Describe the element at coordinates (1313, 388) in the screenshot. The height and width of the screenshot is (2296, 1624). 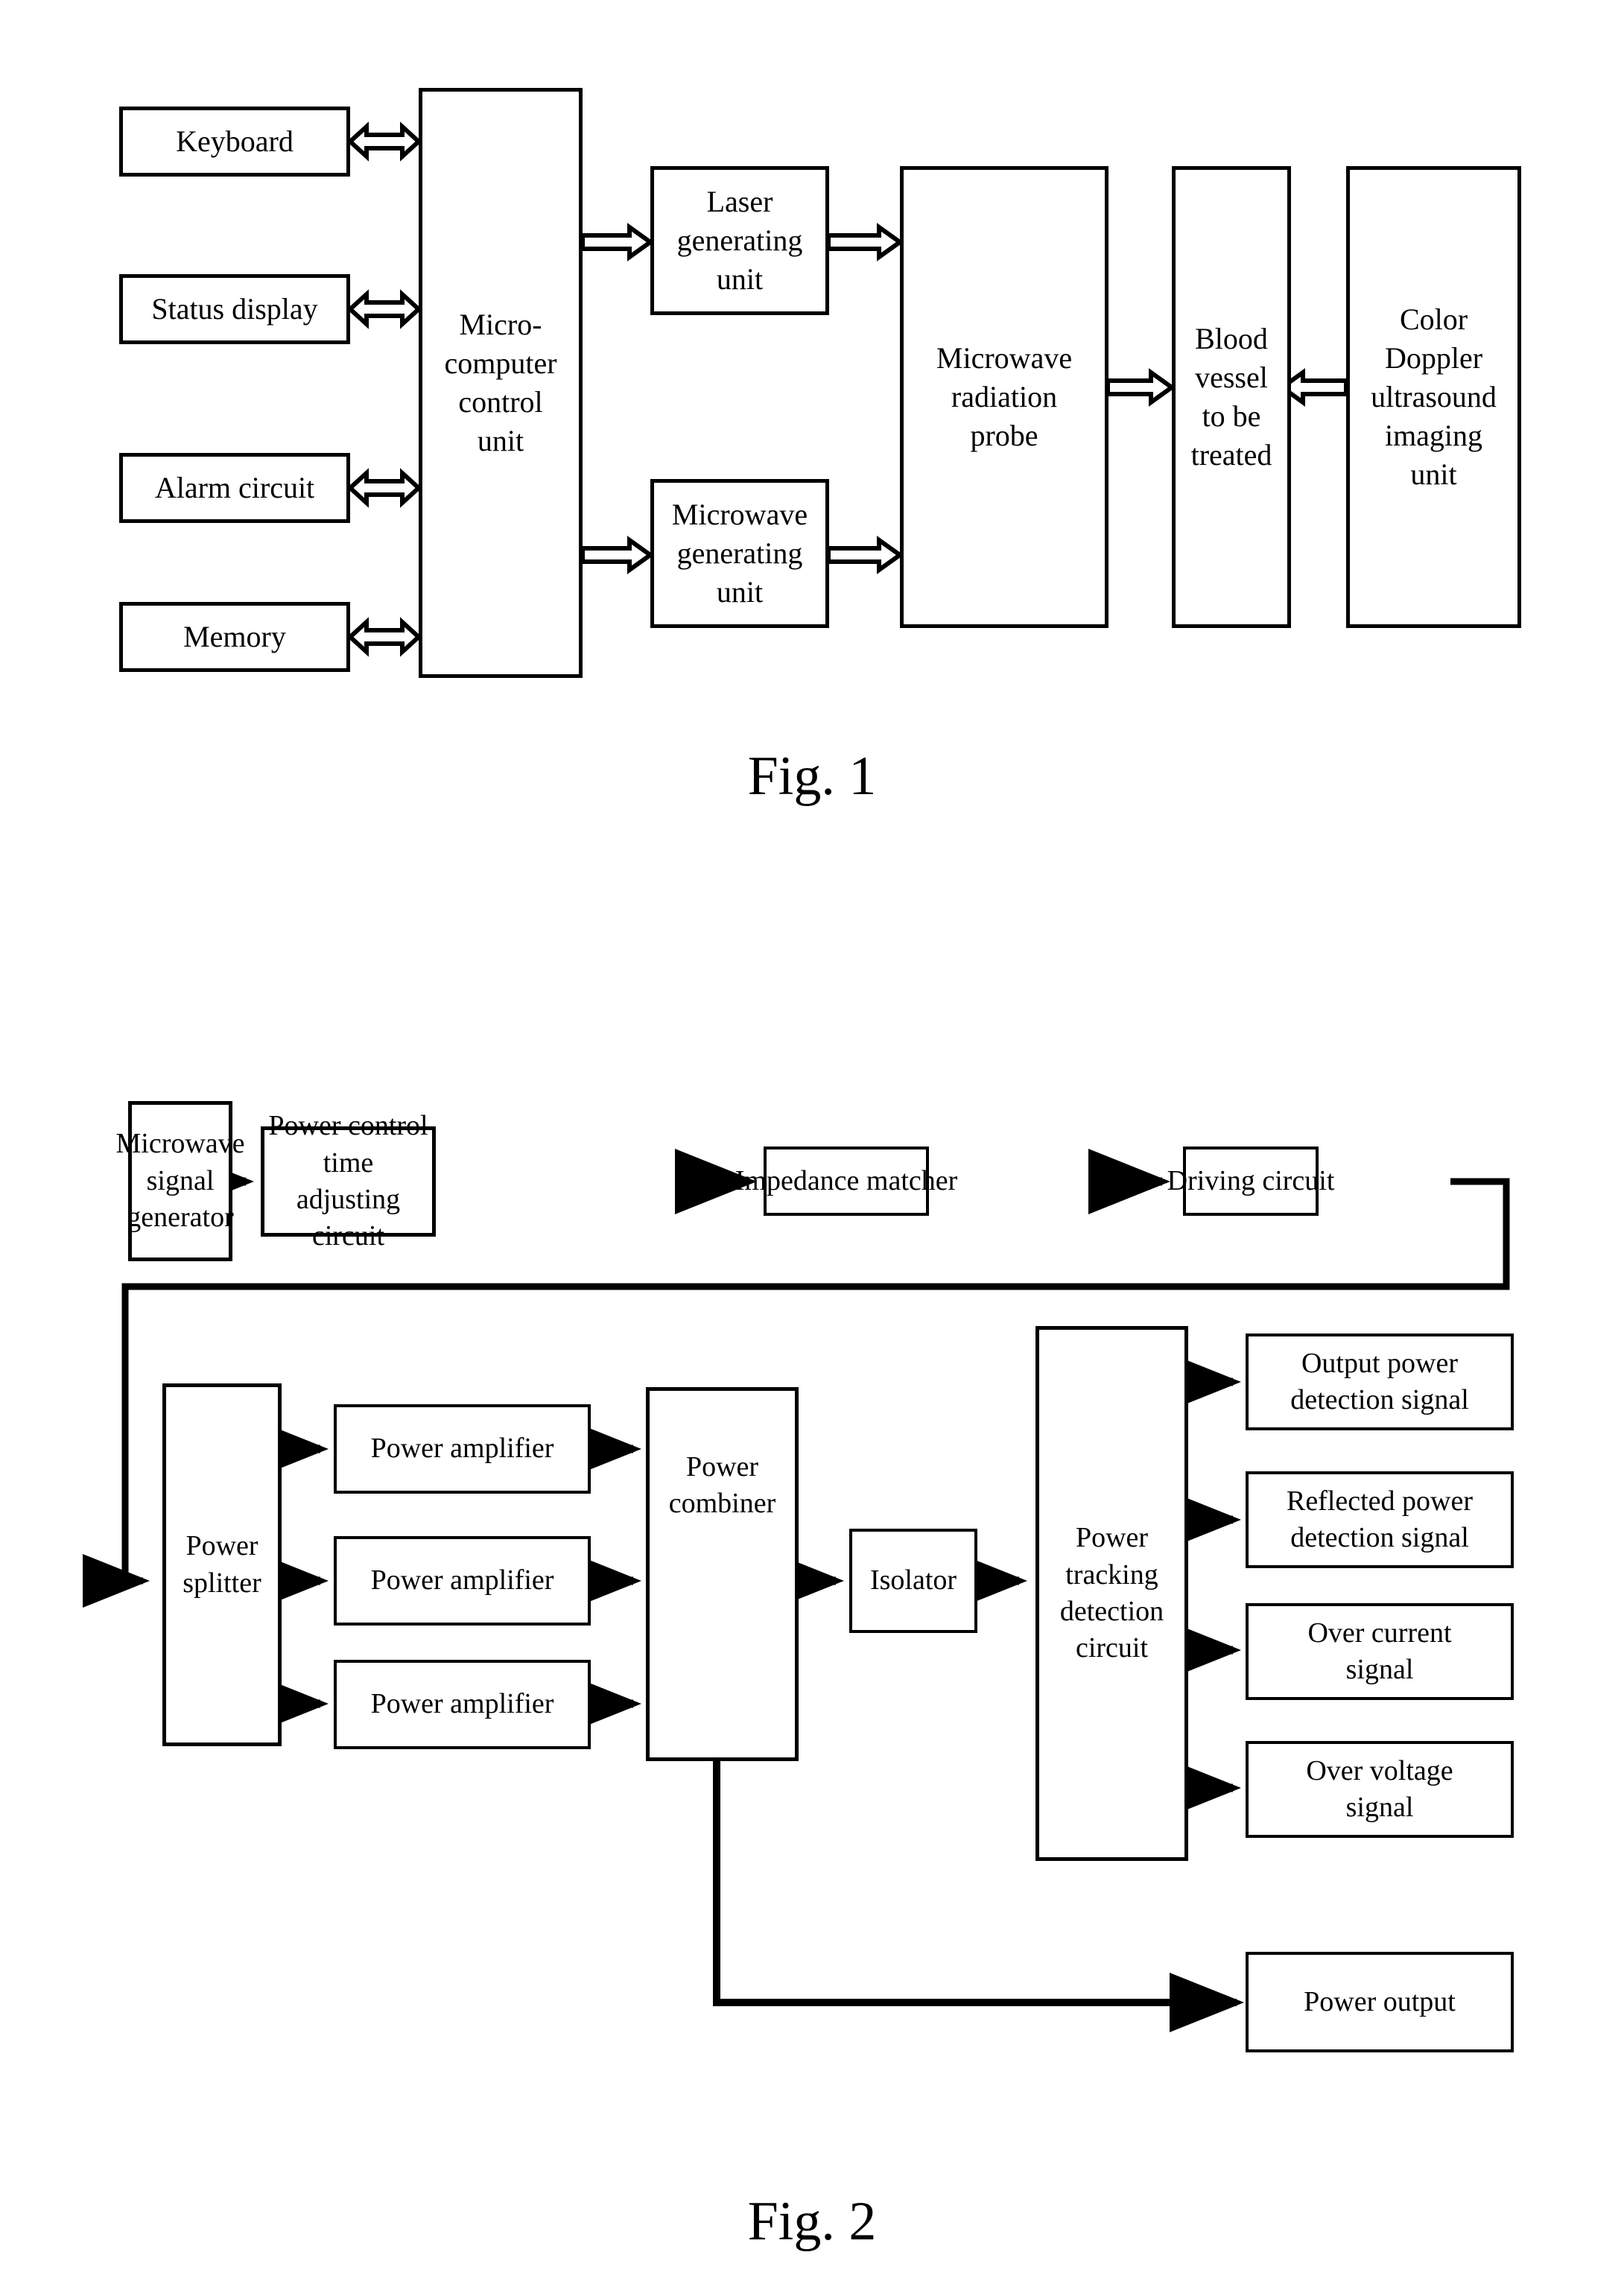
I see `arrow-color-doppler-to-blood-vessel` at that location.